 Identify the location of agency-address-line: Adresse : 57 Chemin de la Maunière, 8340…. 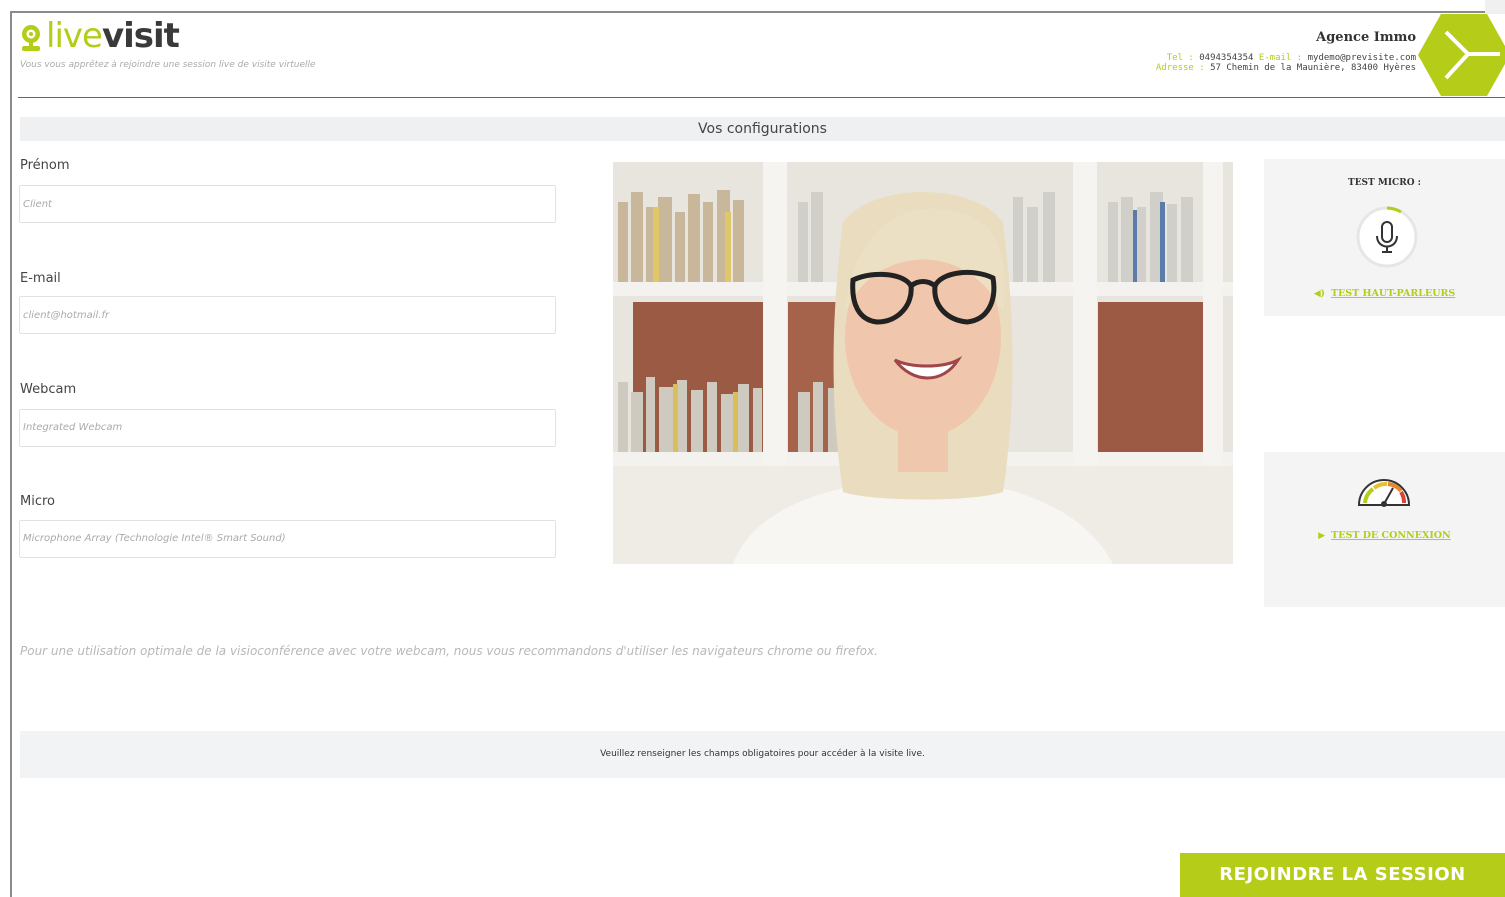
(1286, 68).